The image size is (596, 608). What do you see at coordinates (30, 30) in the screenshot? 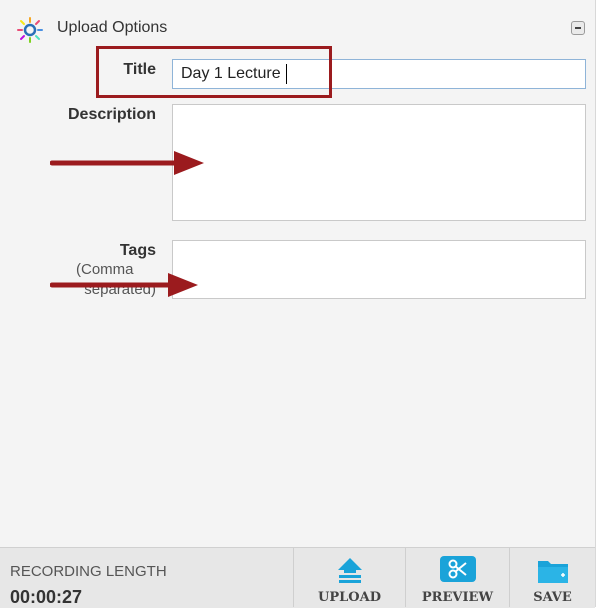
I see `app-logo-icon` at bounding box center [30, 30].